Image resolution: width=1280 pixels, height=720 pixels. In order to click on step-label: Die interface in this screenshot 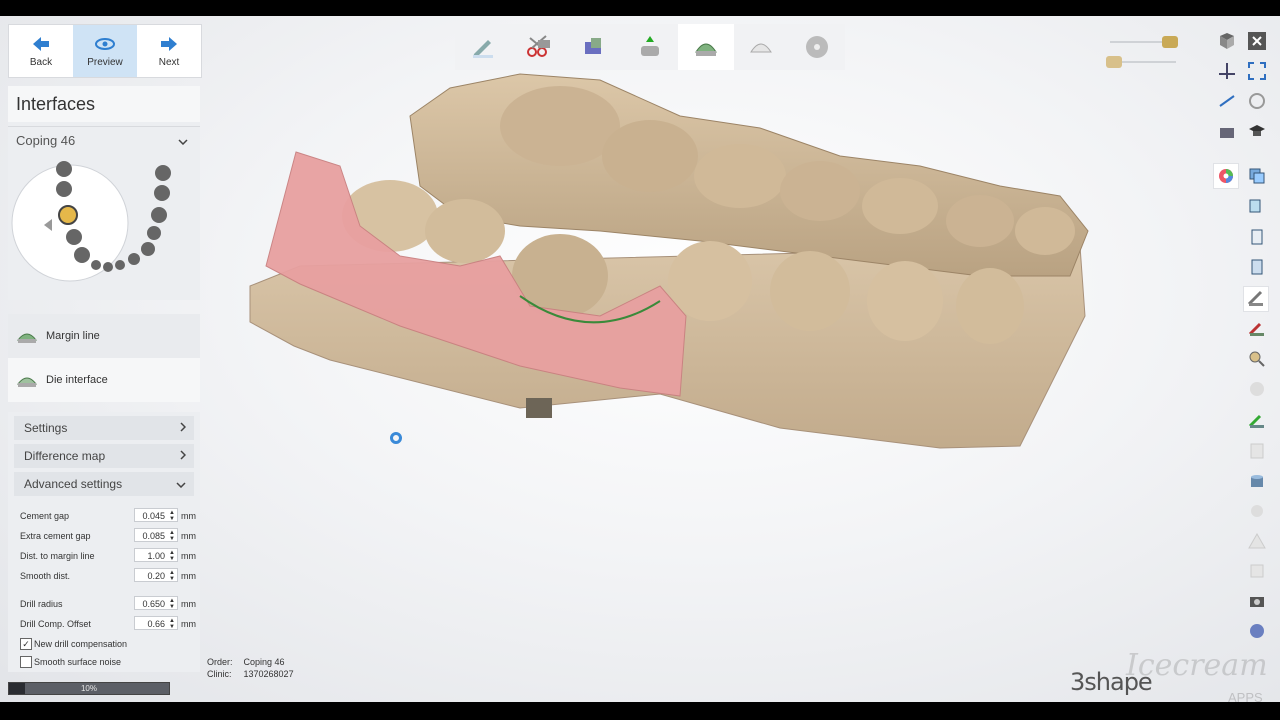, I will do `click(77, 380)`.